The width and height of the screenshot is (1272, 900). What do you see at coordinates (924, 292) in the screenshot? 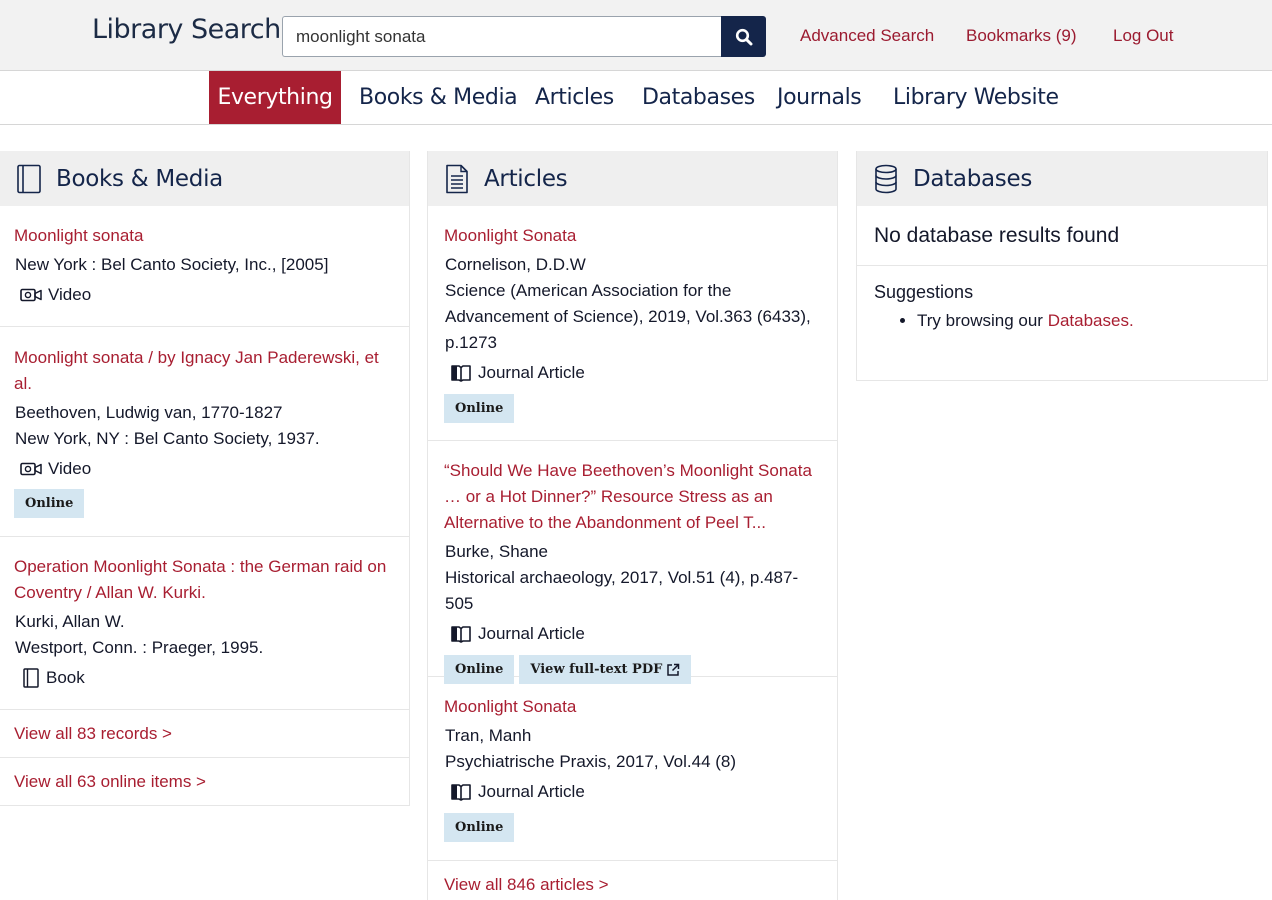
I see `suggestions-title: Suggestions` at bounding box center [924, 292].